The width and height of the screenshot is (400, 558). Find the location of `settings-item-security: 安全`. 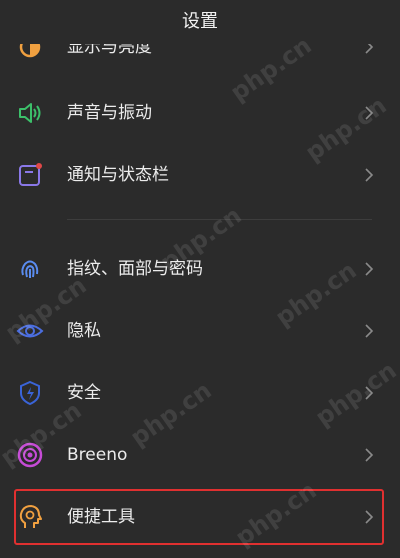

settings-item-security: 安全 is located at coordinates (200, 393).